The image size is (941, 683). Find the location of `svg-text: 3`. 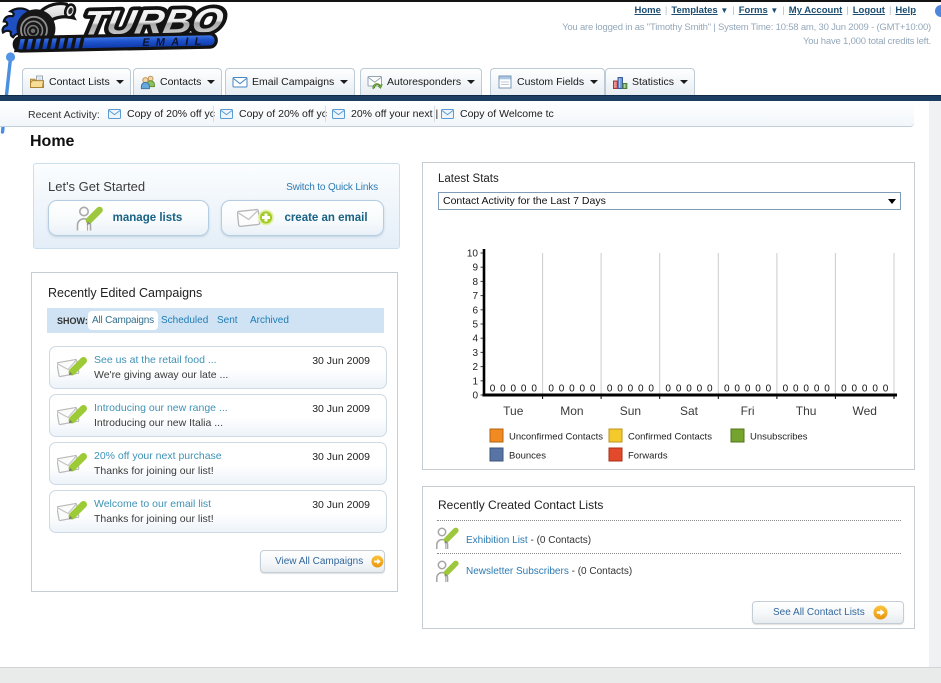

svg-text: 3 is located at coordinates (475, 353).